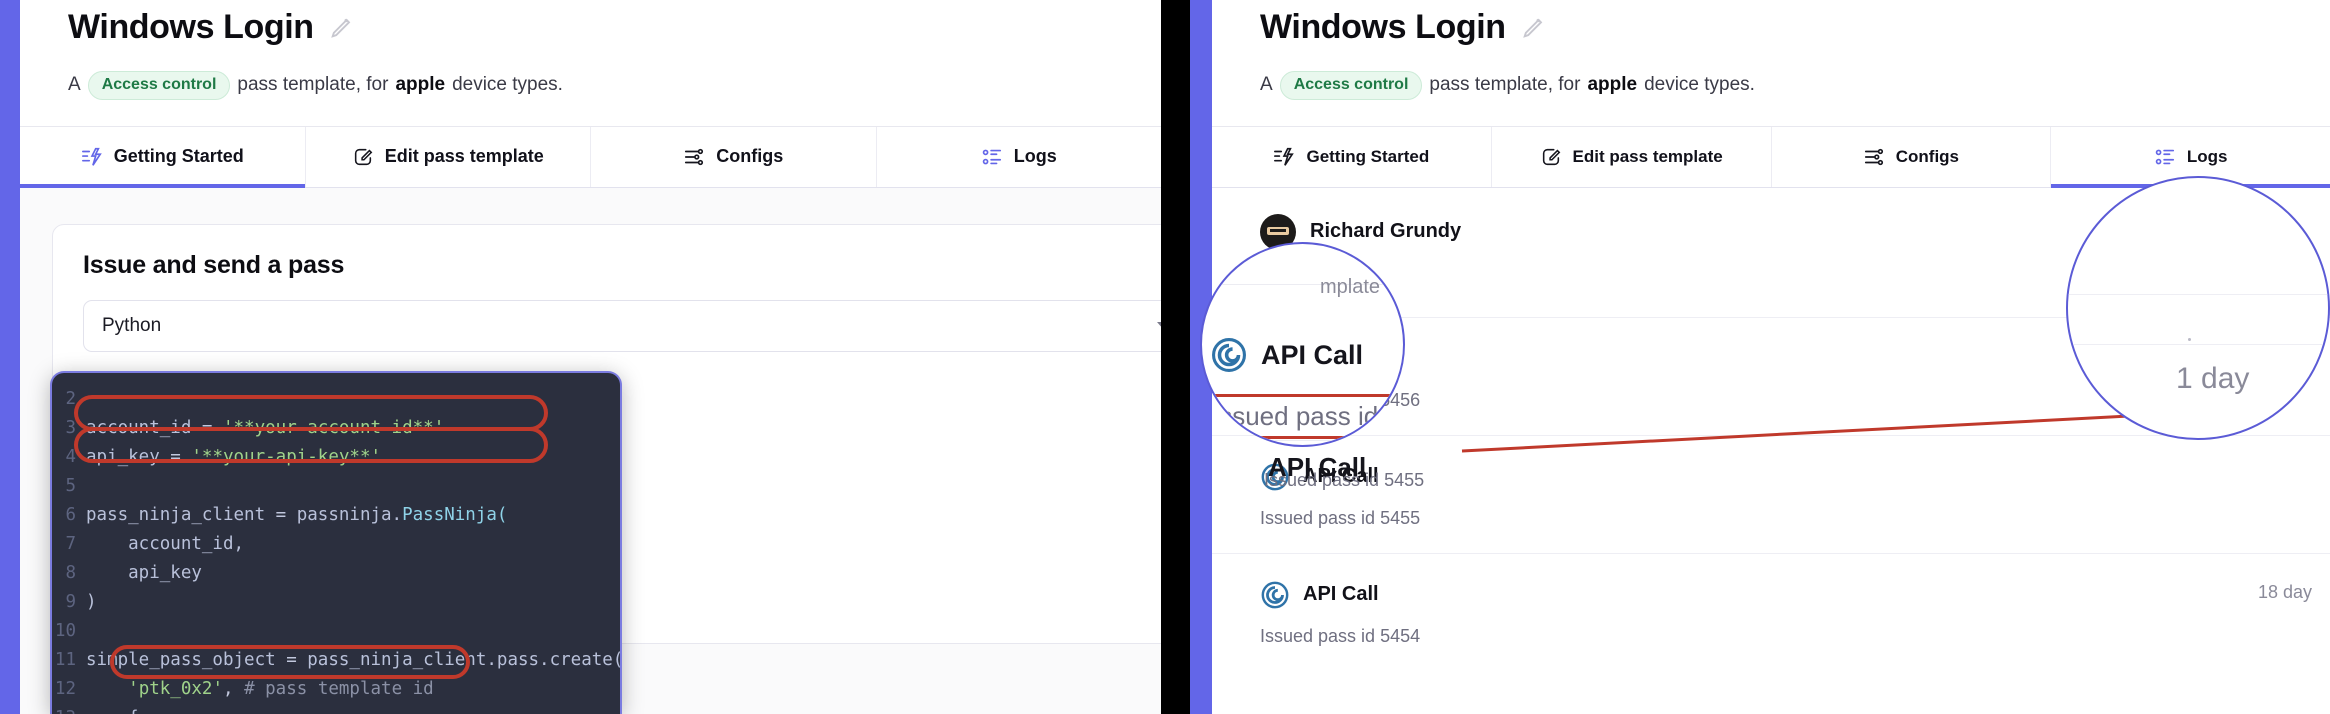  I want to click on code-line-number: 13, so click(69, 709).